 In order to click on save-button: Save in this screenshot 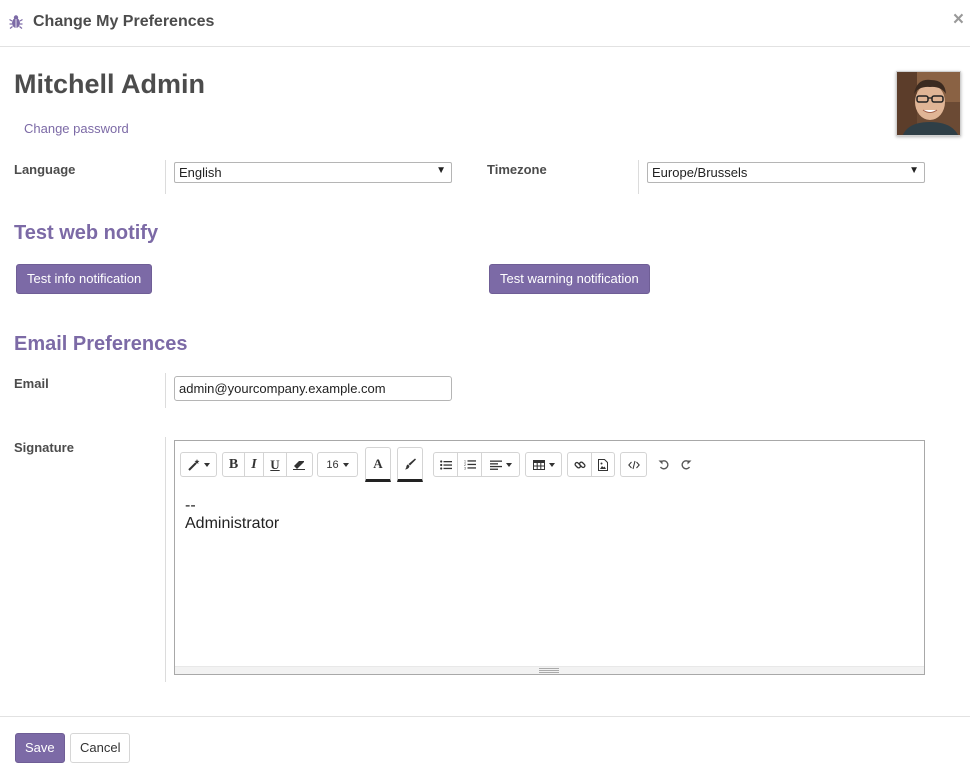, I will do `click(40, 748)`.